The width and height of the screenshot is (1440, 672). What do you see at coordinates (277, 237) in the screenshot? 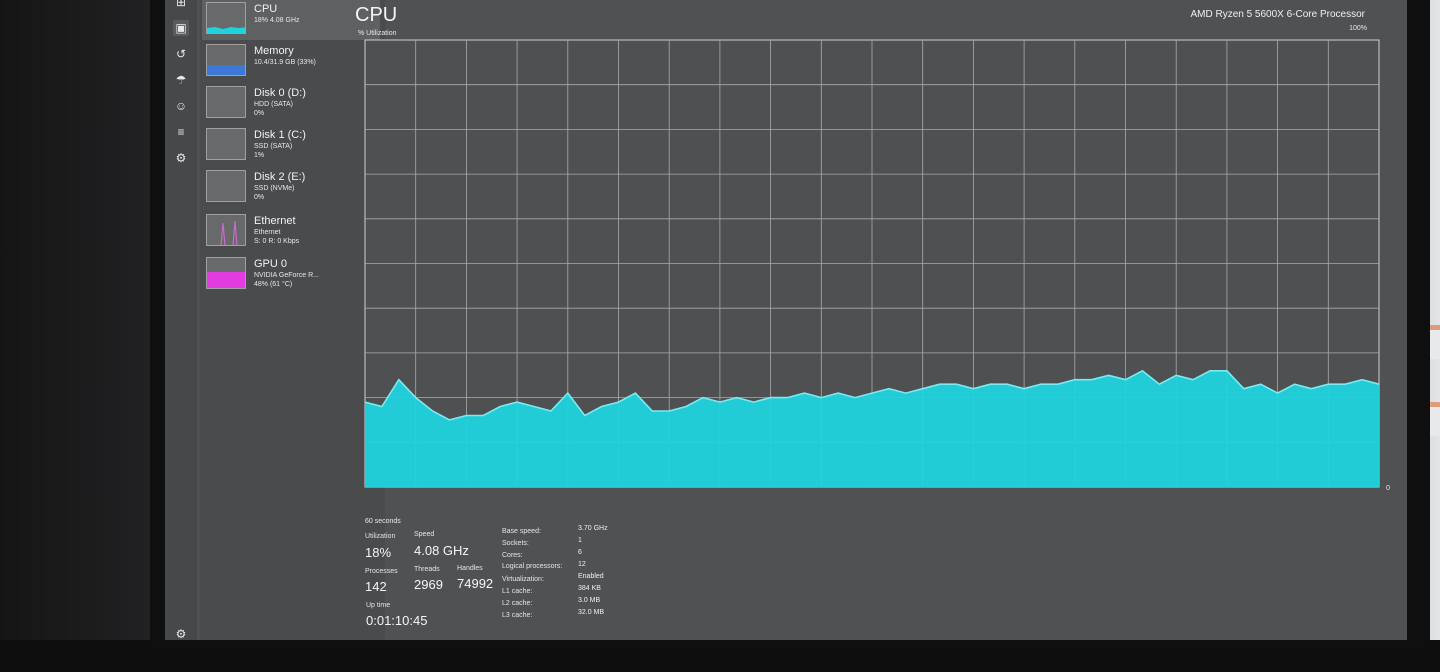
I see `device-subtitle: Ethernet S: 0 R: 0 Kbps` at bounding box center [277, 237].